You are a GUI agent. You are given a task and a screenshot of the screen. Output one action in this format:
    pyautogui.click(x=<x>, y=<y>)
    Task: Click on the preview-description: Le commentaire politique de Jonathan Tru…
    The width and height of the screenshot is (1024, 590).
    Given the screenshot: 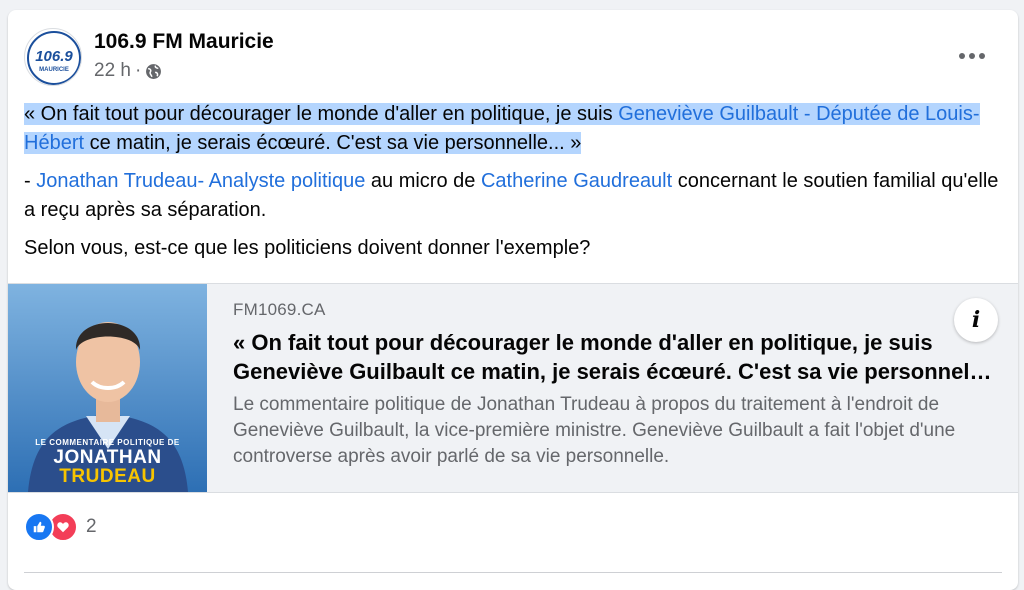 What is the action you would take?
    pyautogui.click(x=594, y=430)
    